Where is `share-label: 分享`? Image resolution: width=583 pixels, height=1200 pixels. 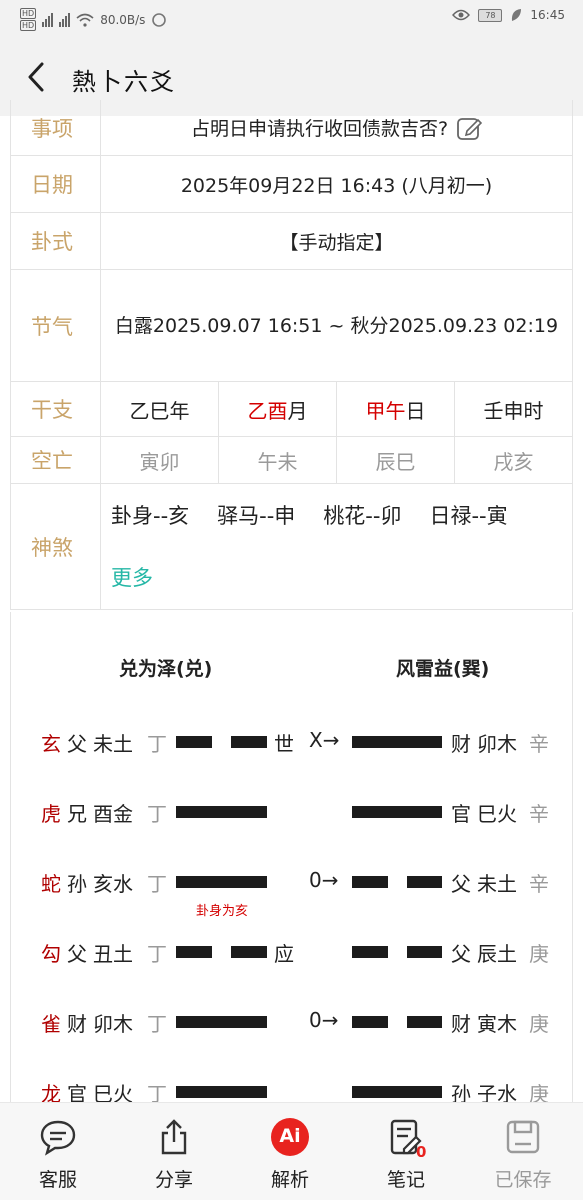 share-label: 分享 is located at coordinates (173, 1180).